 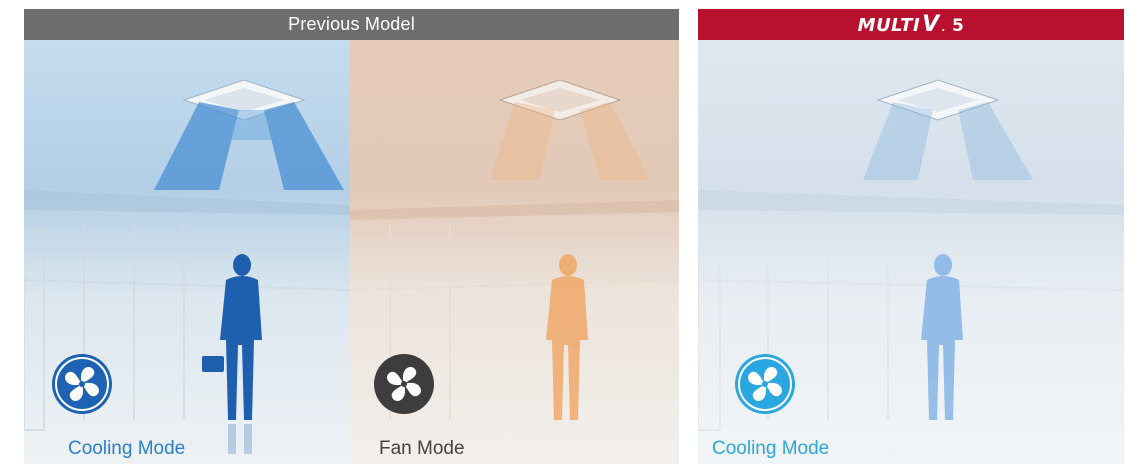 I want to click on previous-model-title: Previous Model, so click(x=351, y=24).